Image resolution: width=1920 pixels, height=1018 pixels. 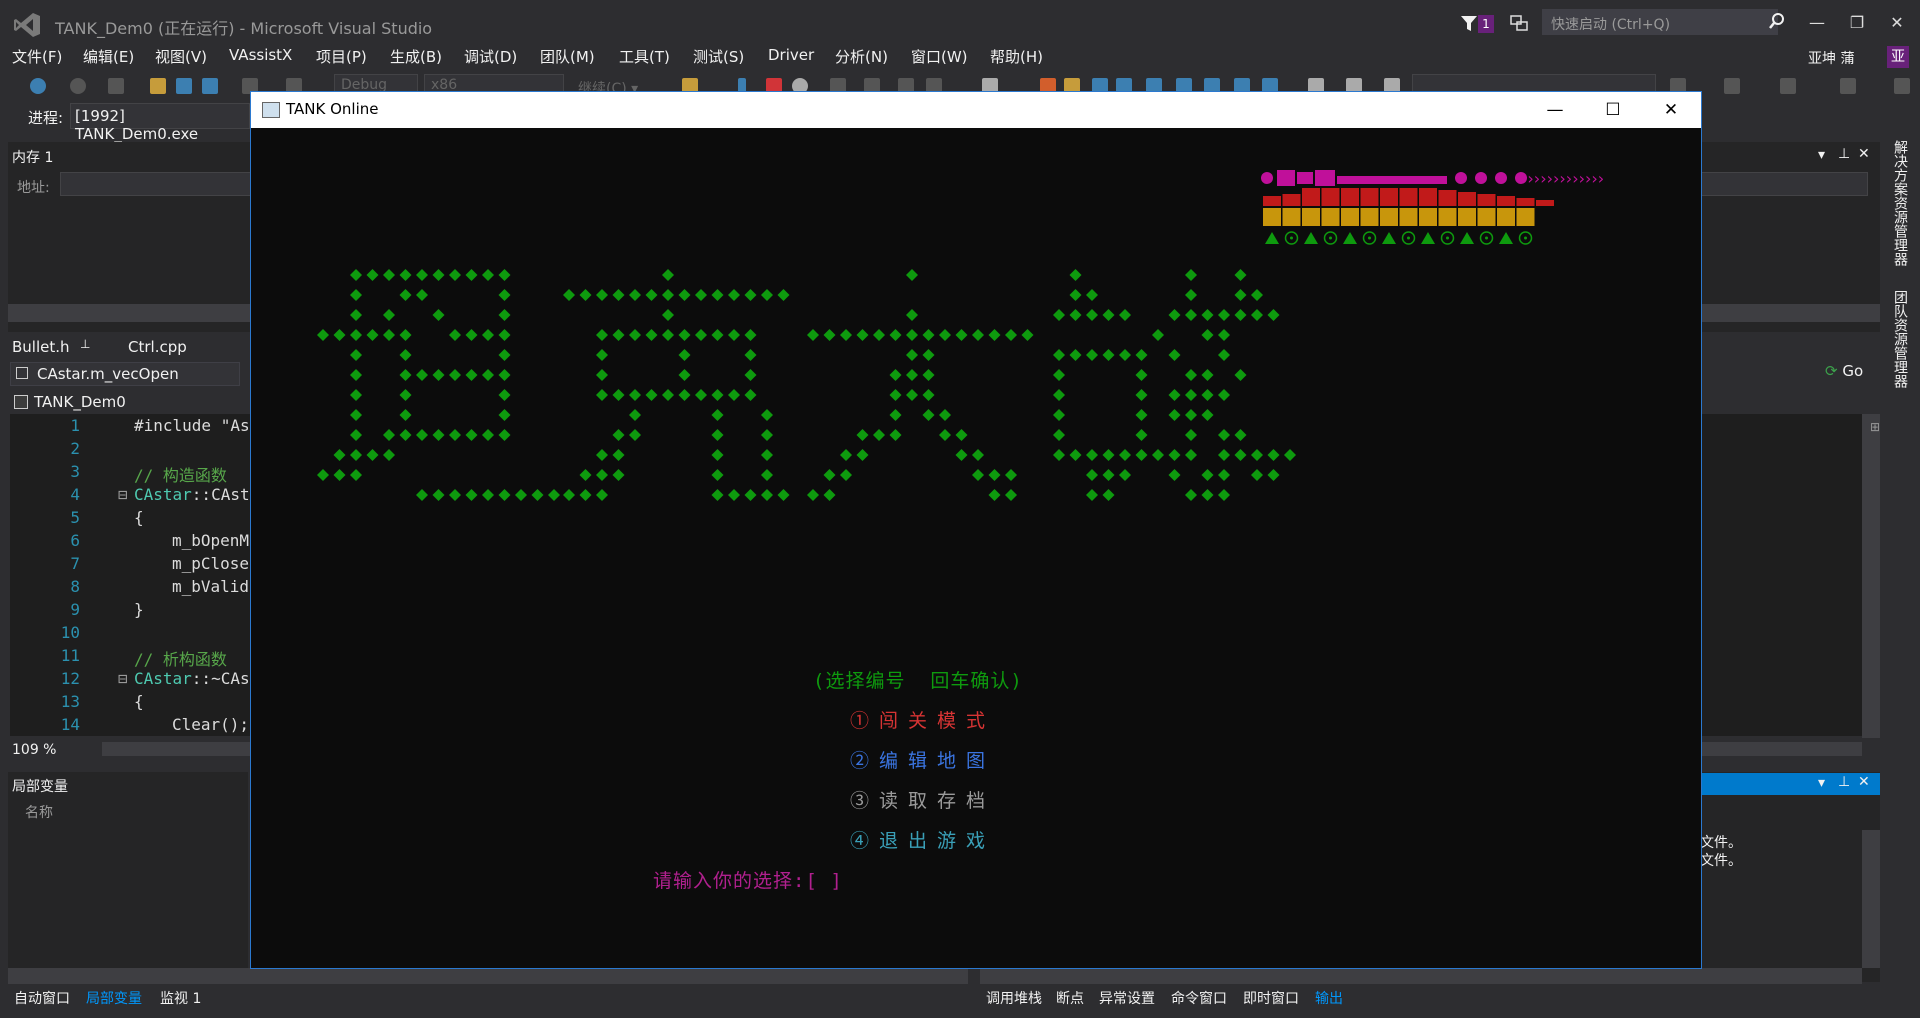 What do you see at coordinates (1469, 24) in the screenshot?
I see `notification-flag-icon` at bounding box center [1469, 24].